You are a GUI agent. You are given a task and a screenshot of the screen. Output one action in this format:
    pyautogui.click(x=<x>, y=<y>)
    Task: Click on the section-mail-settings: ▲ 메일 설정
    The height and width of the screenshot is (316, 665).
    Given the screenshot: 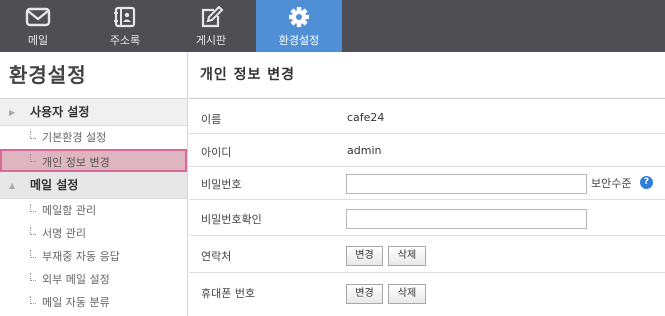 What is the action you would take?
    pyautogui.click(x=93, y=185)
    